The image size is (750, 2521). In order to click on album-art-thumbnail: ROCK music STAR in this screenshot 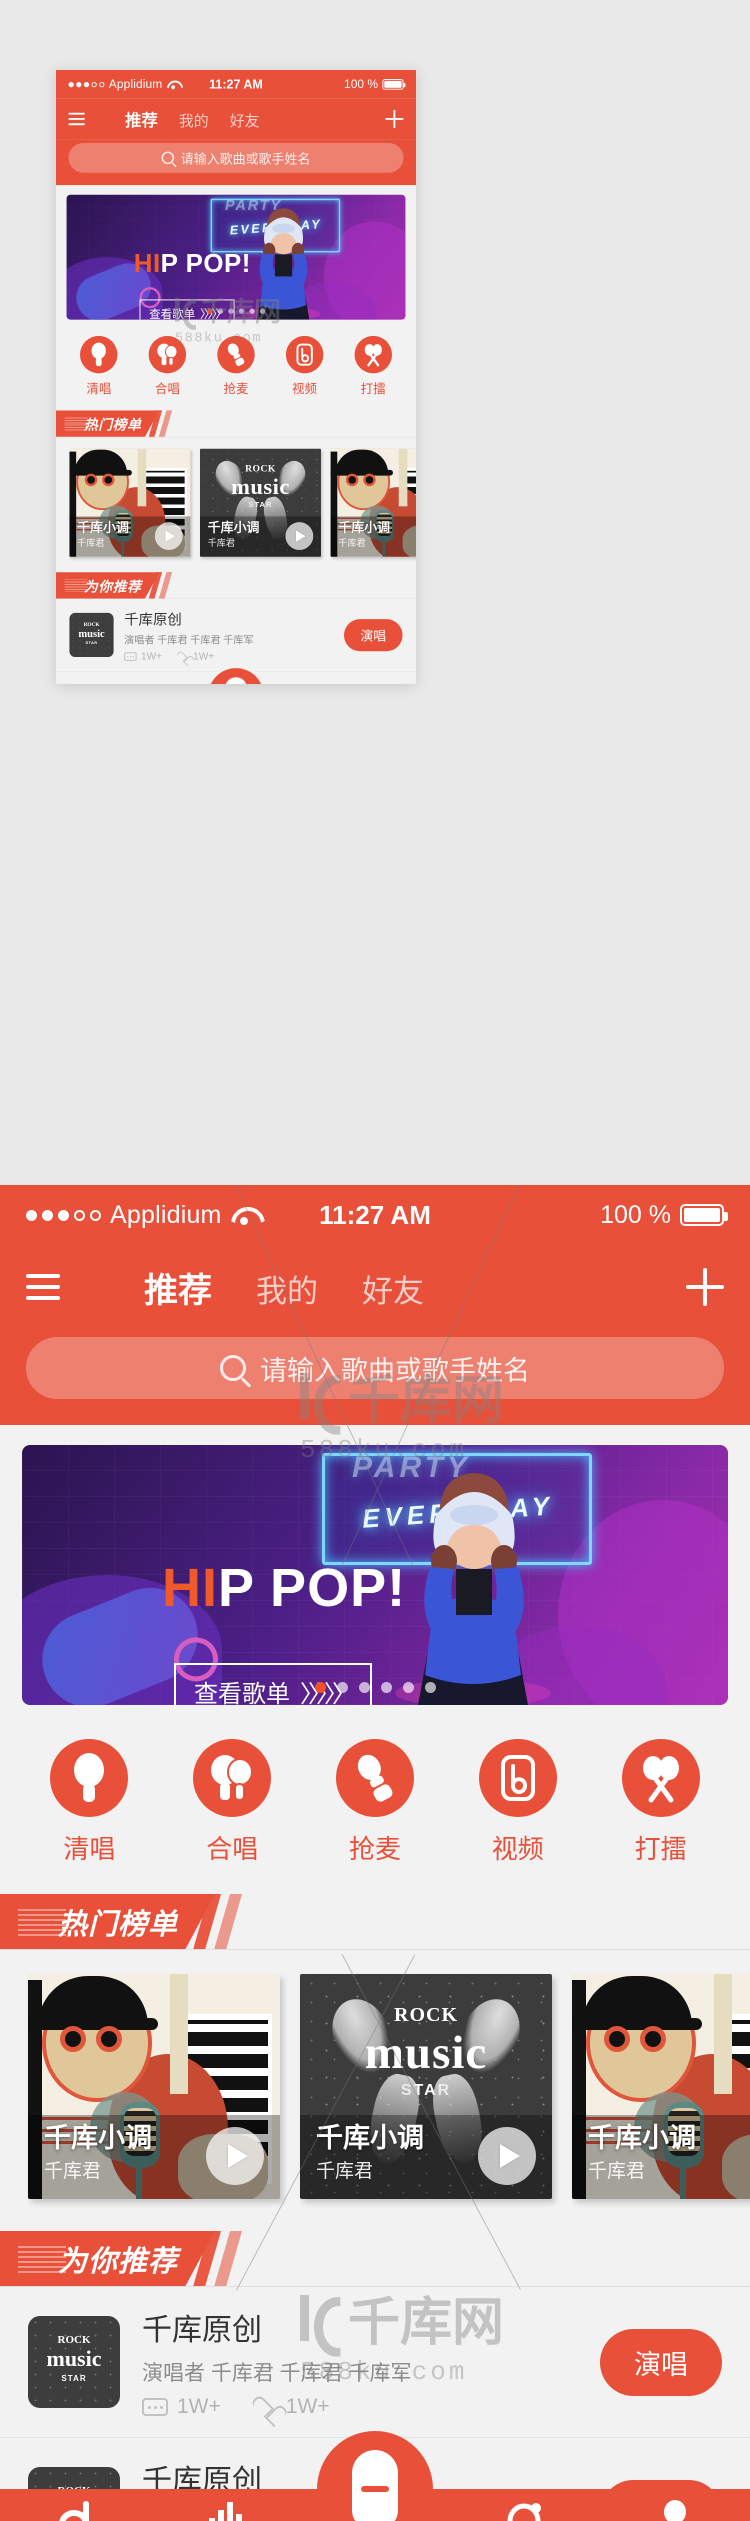, I will do `click(91, 635)`.